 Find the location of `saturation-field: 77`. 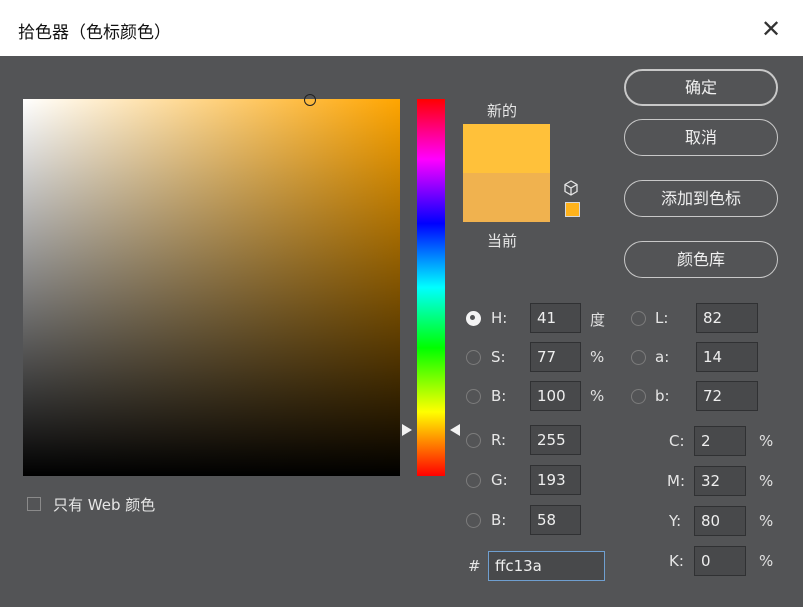

saturation-field: 77 is located at coordinates (555, 357).